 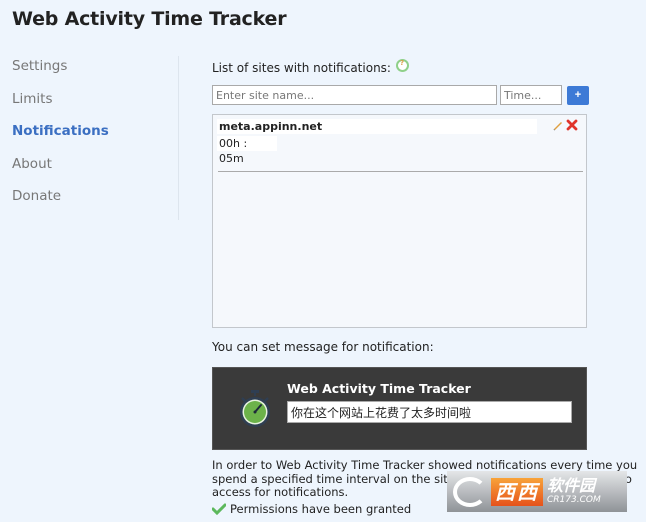 I want to click on sidebar-item-donate: Donate, so click(x=92, y=204).